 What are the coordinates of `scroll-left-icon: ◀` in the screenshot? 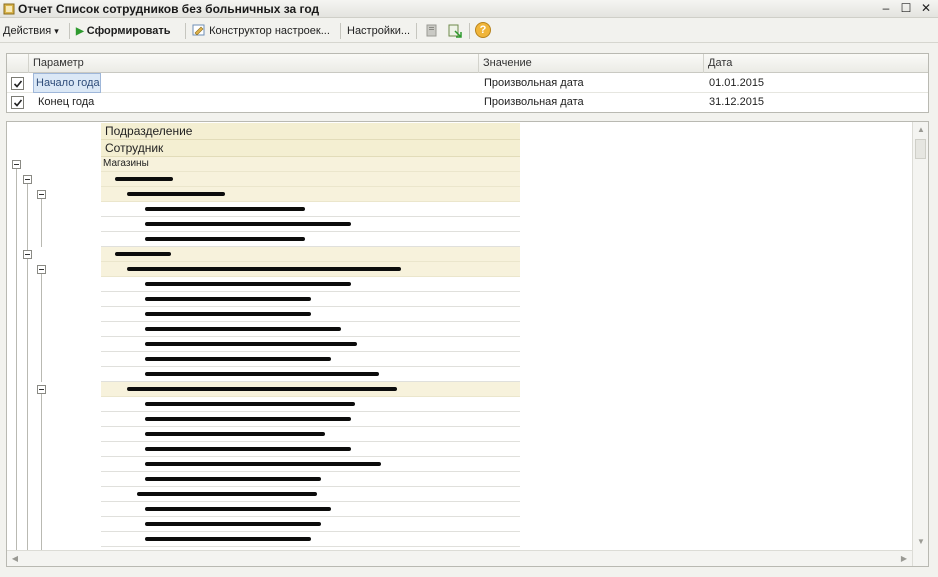 It's located at (15, 558).